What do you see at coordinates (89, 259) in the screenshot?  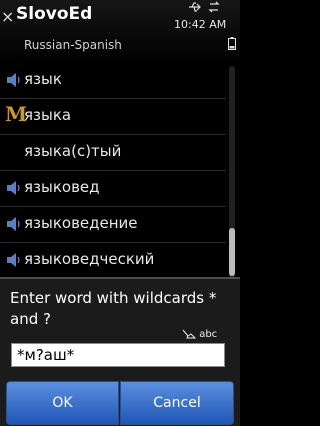 I see `list-item-label: языковедческий` at bounding box center [89, 259].